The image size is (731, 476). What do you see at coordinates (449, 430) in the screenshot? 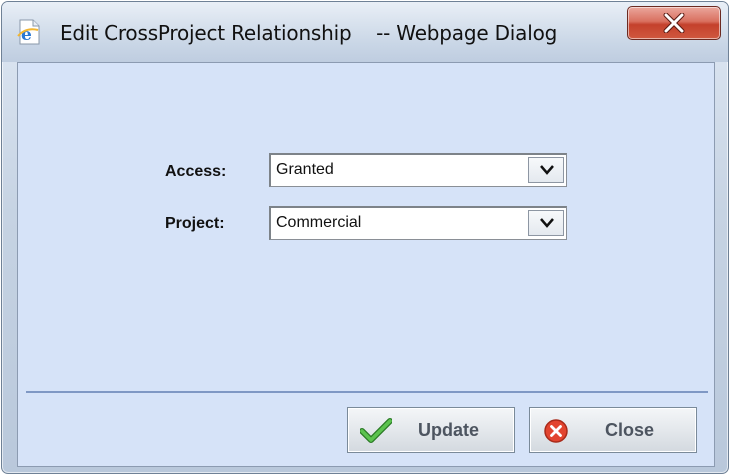
I see `update-label: Update` at bounding box center [449, 430].